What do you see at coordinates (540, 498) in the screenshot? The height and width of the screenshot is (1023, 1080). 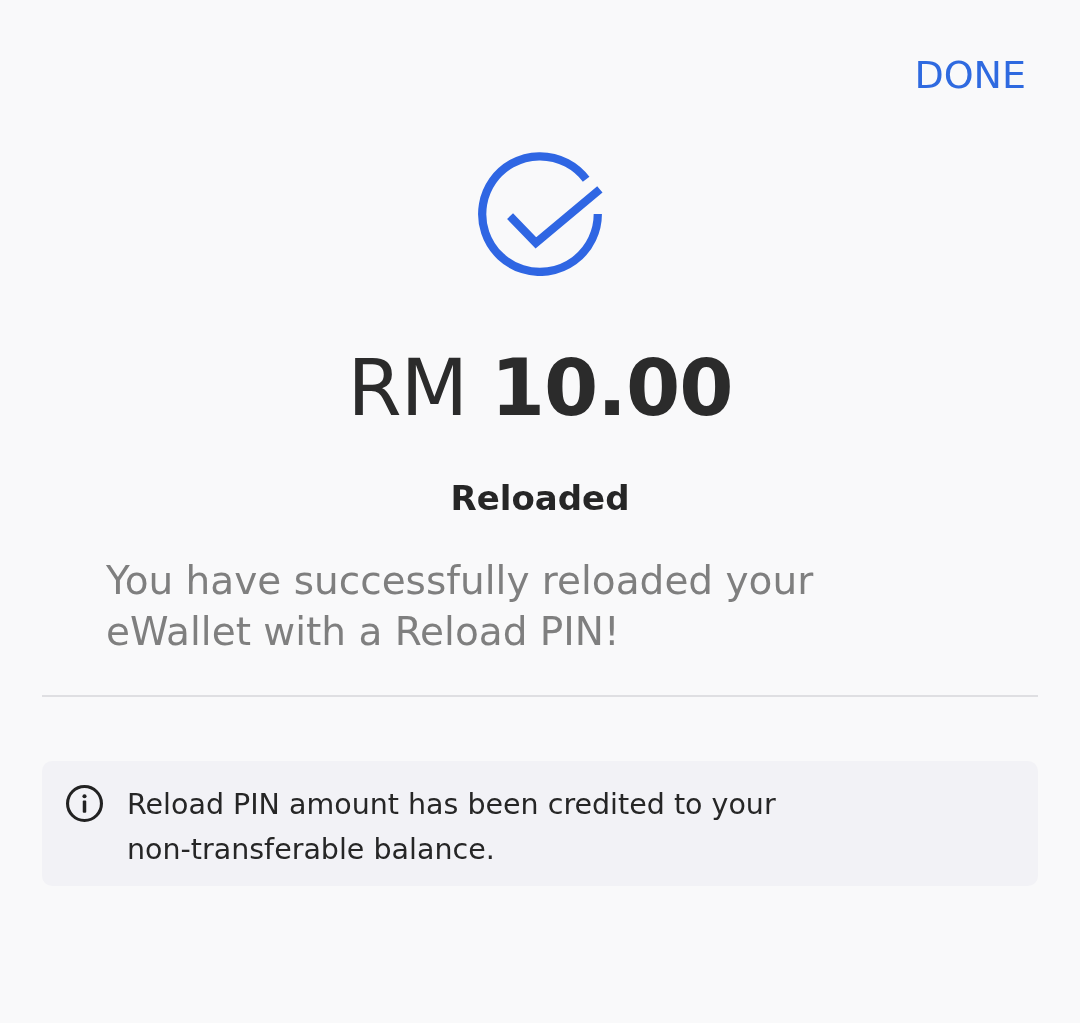 I see `status-title: Reloaded` at bounding box center [540, 498].